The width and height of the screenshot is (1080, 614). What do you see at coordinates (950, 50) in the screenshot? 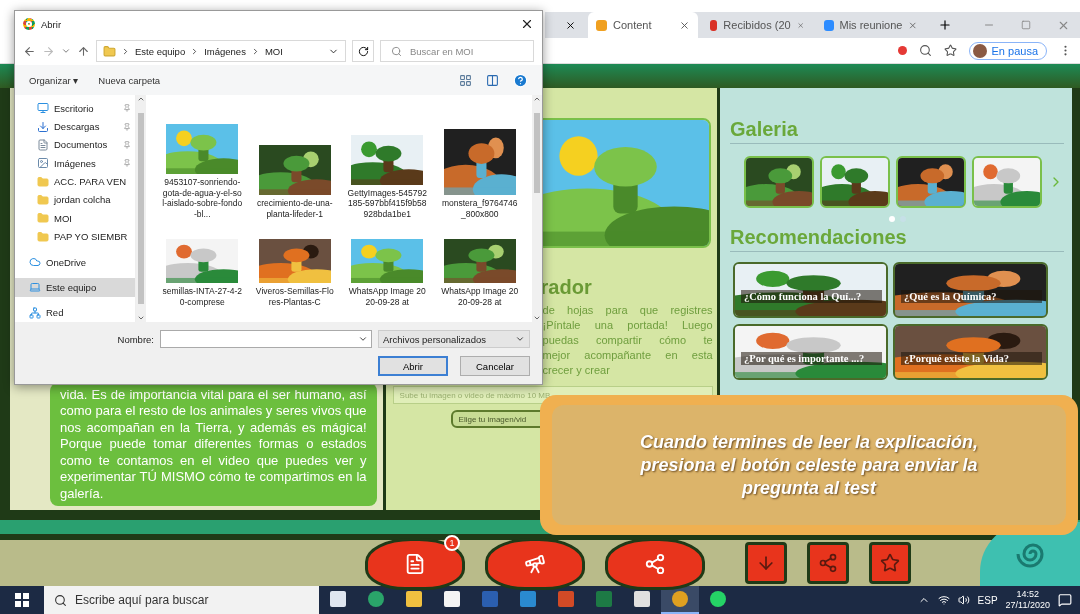
I see `bookmark-star-icon` at bounding box center [950, 50].